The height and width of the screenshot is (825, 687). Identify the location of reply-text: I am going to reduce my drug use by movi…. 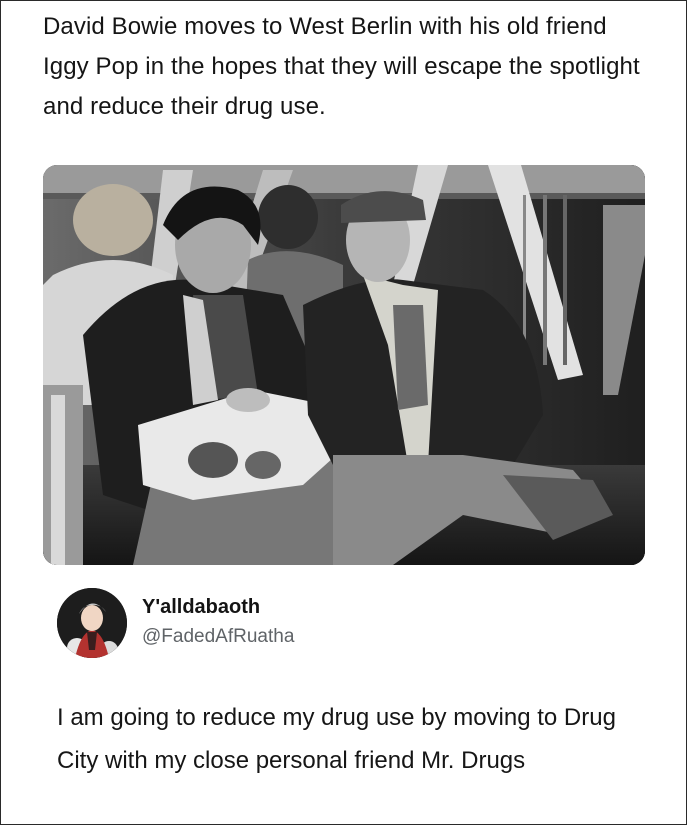
(336, 739).